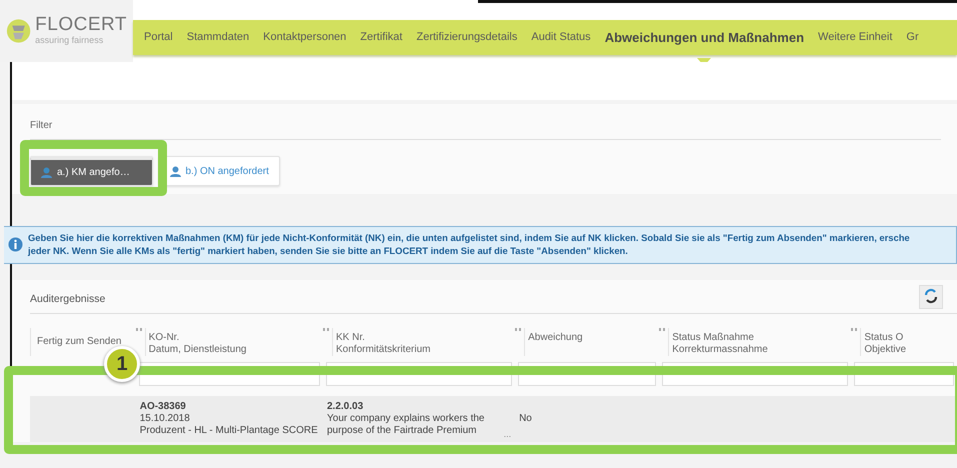  What do you see at coordinates (912, 37) in the screenshot?
I see `nav-tab: Gr` at bounding box center [912, 37].